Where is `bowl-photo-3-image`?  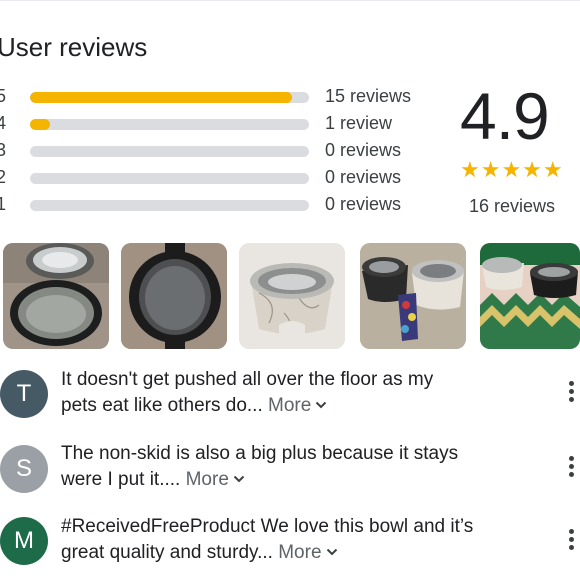
bowl-photo-3-image is located at coordinates (292, 296).